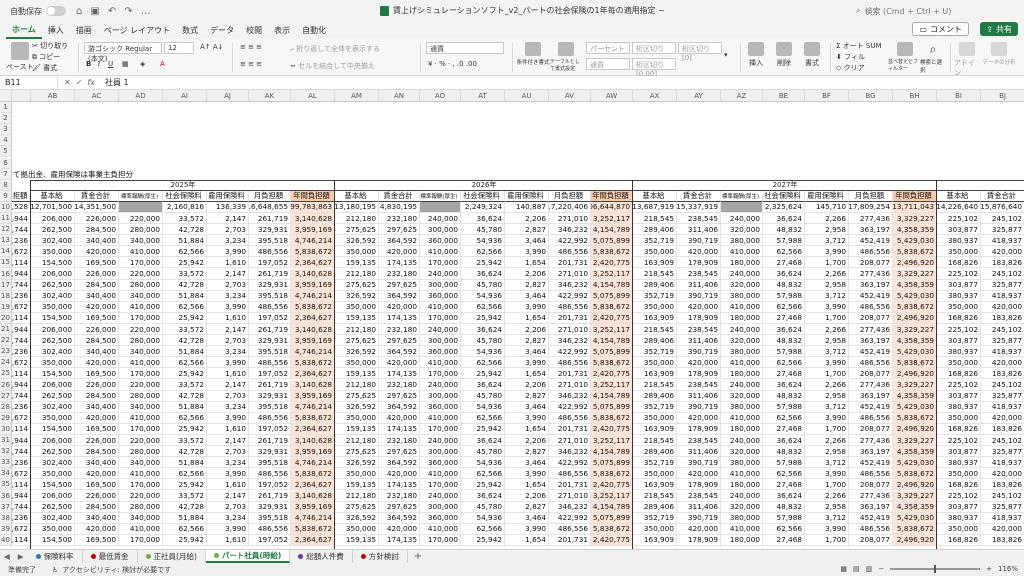 This screenshot has height=576, width=1024. Describe the element at coordinates (959, 507) in the screenshot. I see `data-cell: 303,877` at that location.